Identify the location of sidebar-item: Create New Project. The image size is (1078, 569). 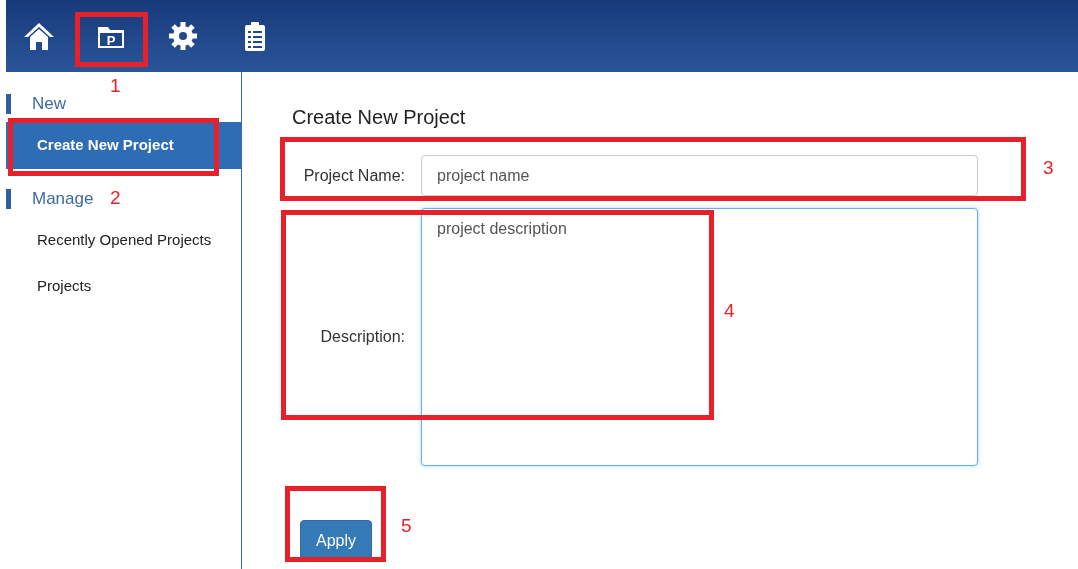
(123, 145).